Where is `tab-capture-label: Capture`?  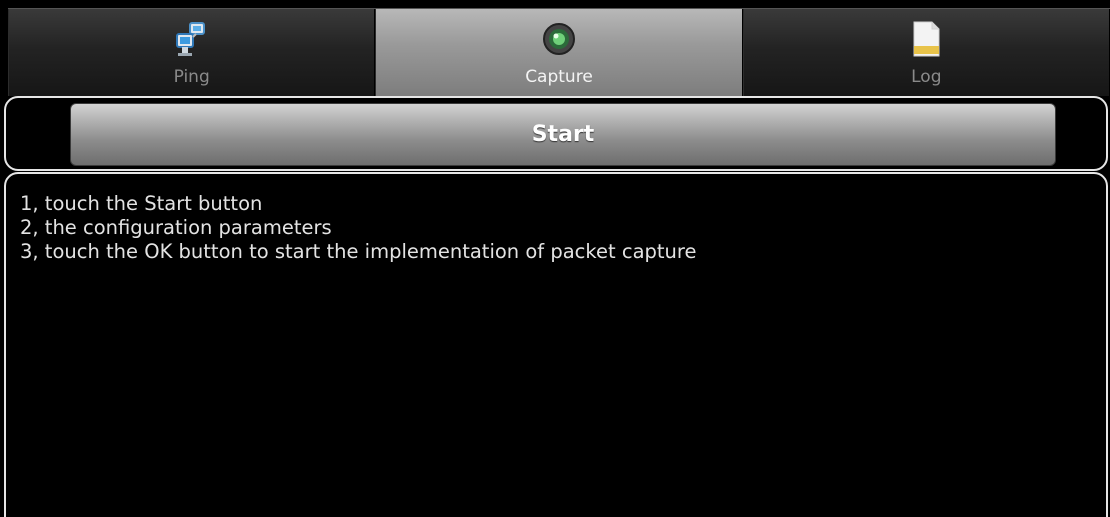
tab-capture-label: Capture is located at coordinates (559, 77).